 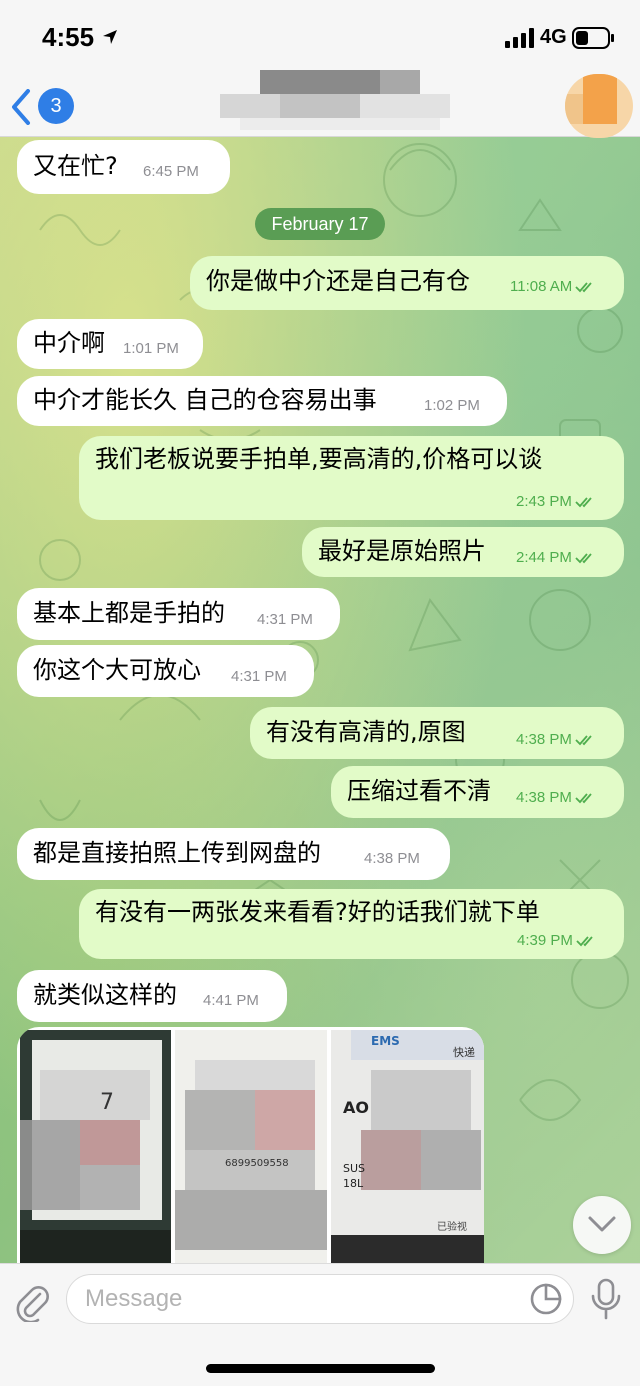 I want to click on message-bubble-incoming: 都是直接拍照上传到网盘的 4:38 PM, so click(x=233, y=854).